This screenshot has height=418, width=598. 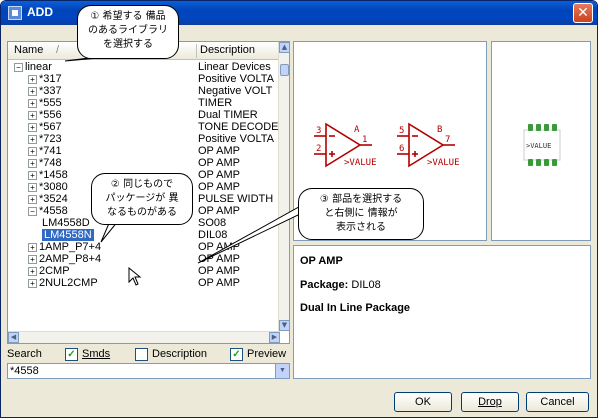 I want to click on tree-row: + *556 Dual TIMER, so click(x=144, y=115).